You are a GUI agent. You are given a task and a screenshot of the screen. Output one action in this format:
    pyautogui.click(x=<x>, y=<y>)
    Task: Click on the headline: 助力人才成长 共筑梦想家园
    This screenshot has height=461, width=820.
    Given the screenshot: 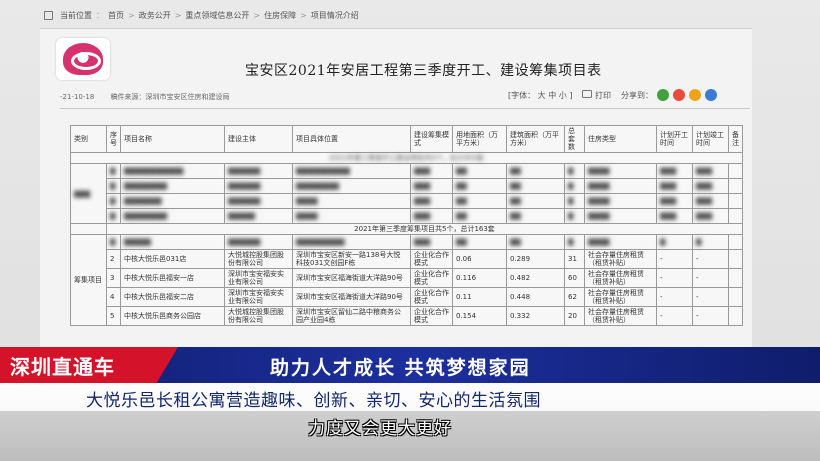 What is the action you would take?
    pyautogui.click(x=400, y=368)
    